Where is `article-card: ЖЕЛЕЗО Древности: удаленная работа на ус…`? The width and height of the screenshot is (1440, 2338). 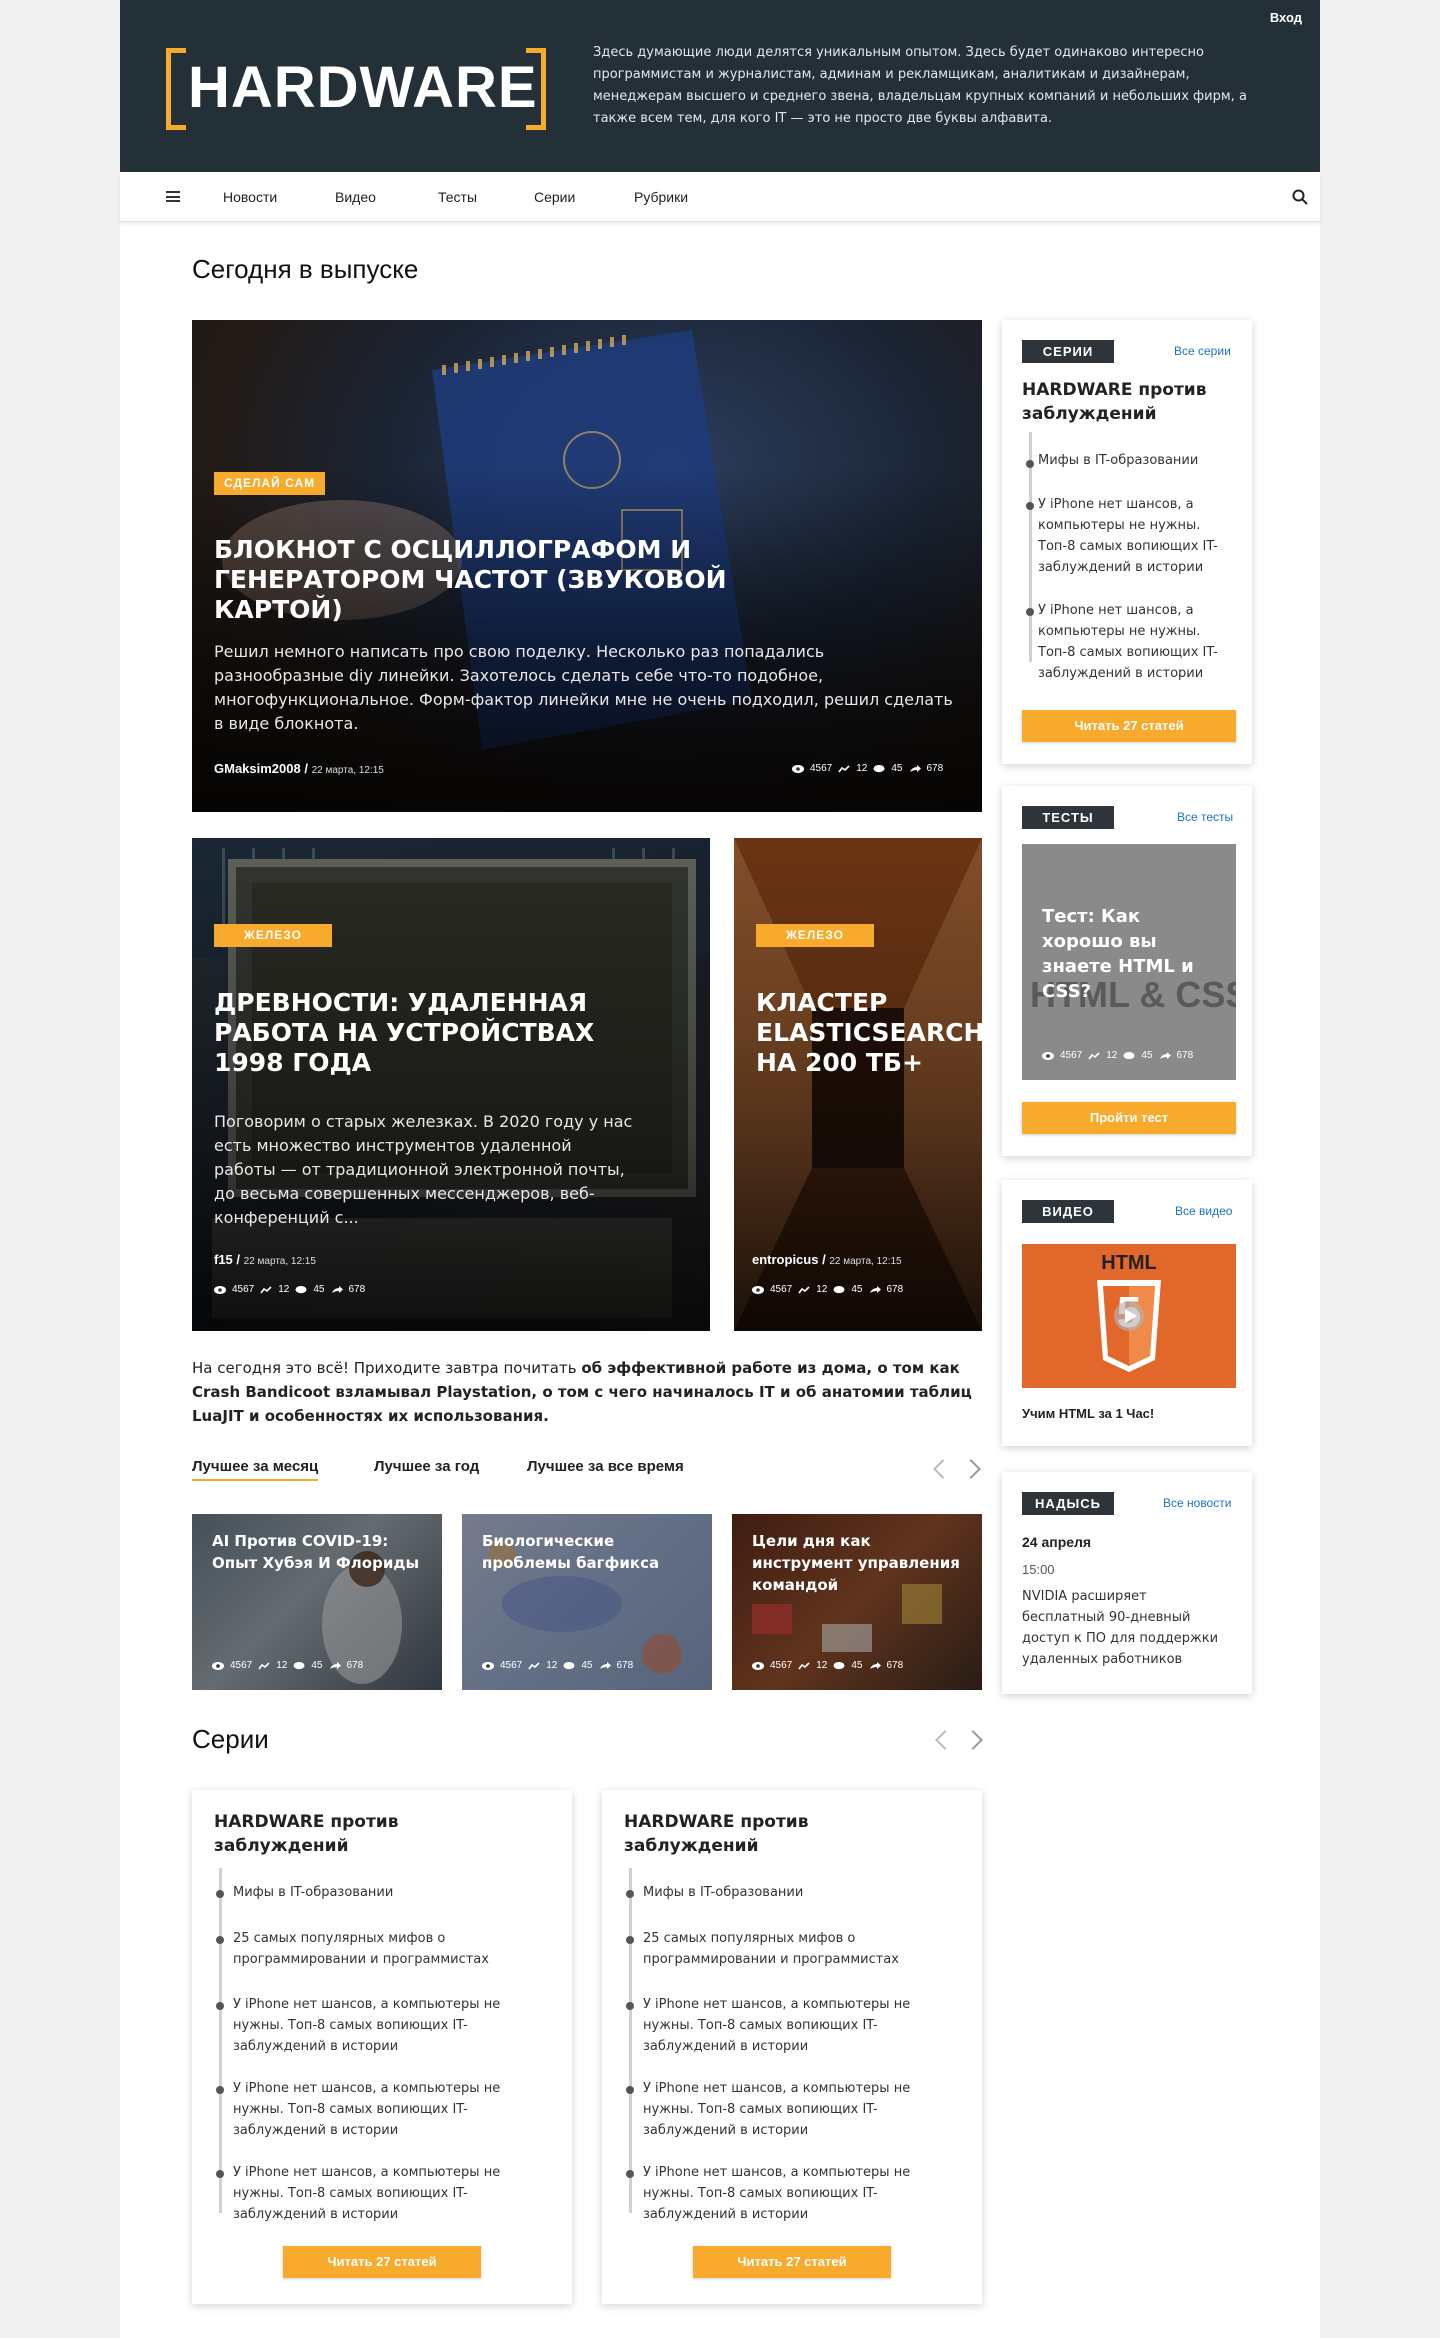 article-card: ЖЕЛЕЗО Древности: удаленная работа на ус… is located at coordinates (451, 1084).